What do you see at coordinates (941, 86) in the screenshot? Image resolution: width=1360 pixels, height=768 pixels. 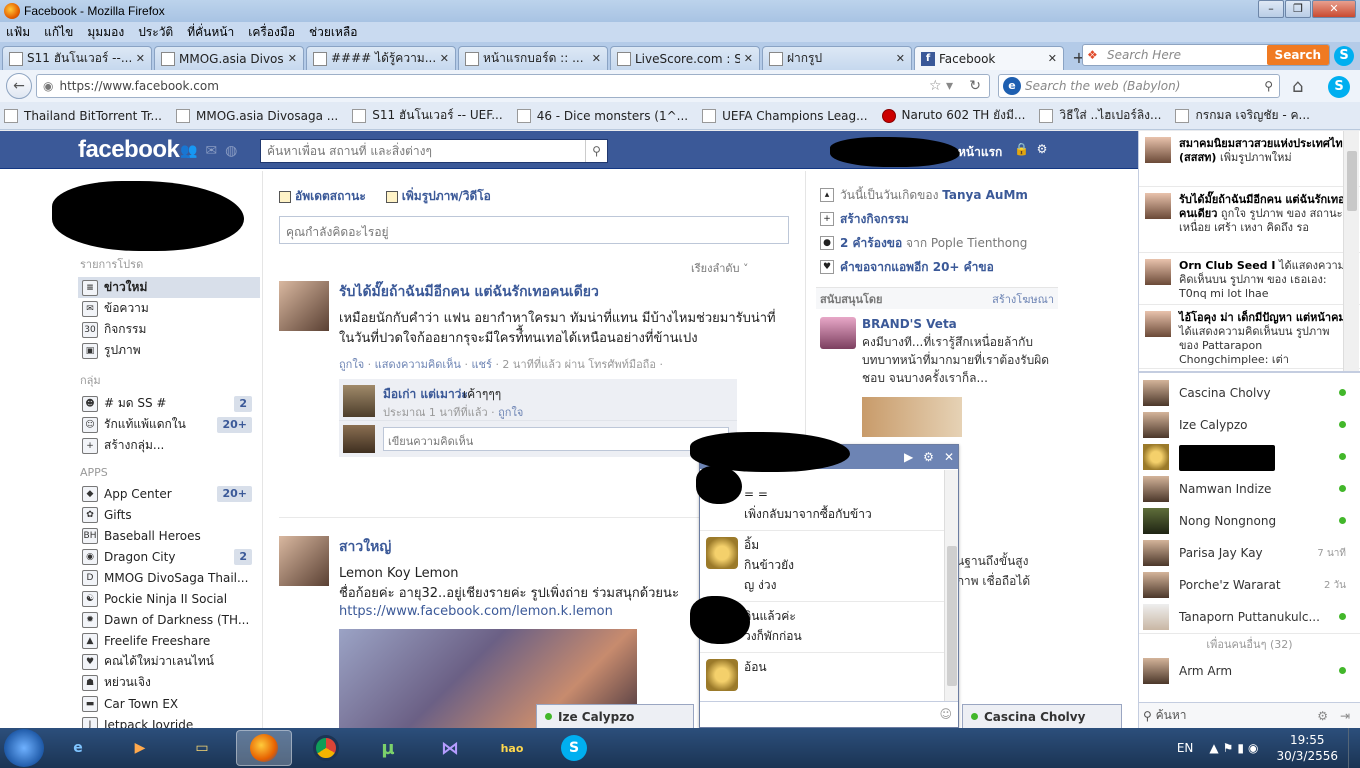 I see `bookmark-star-icon: ☆ ▾` at bounding box center [941, 86].